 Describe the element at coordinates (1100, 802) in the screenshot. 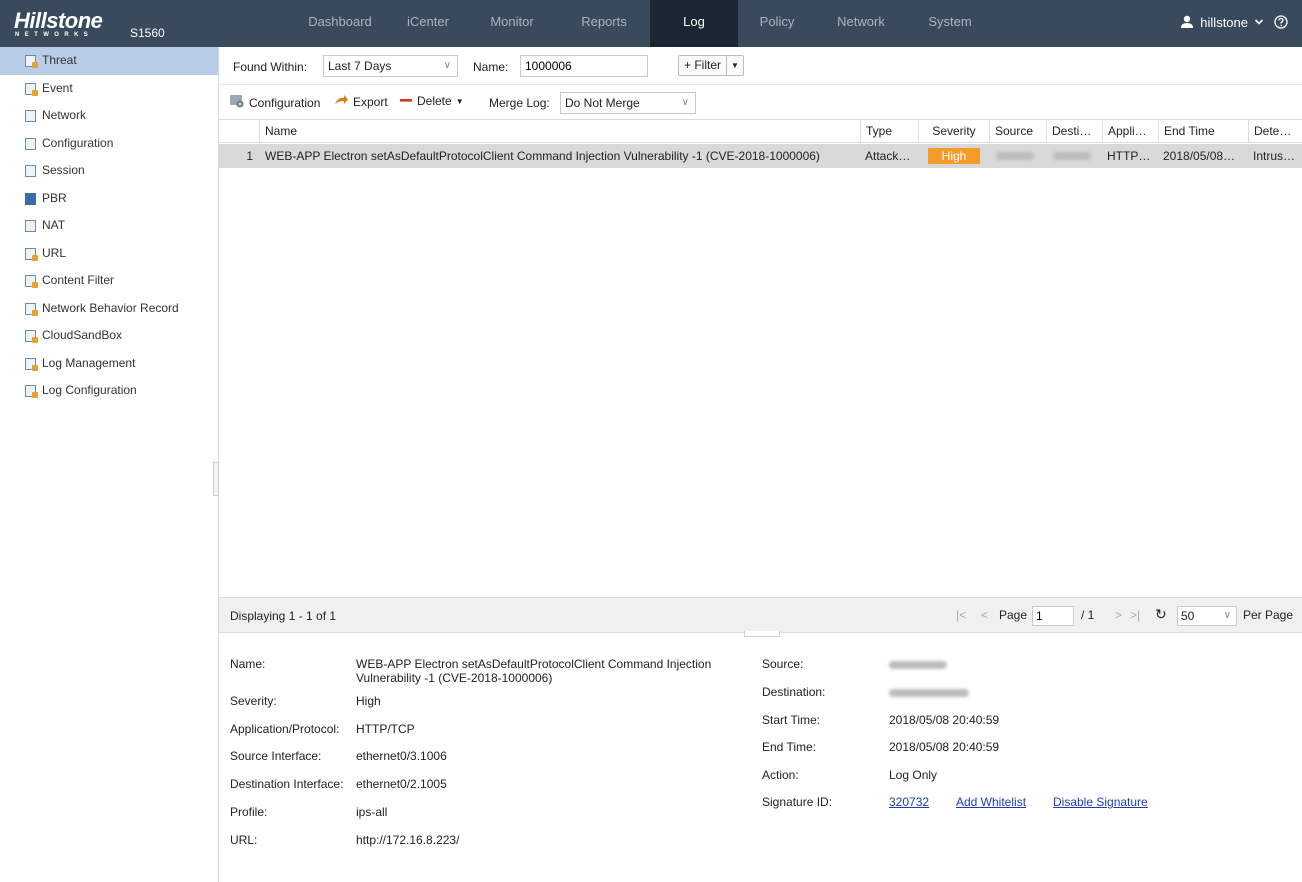

I see `disable-signature-link: Disable Signature` at that location.